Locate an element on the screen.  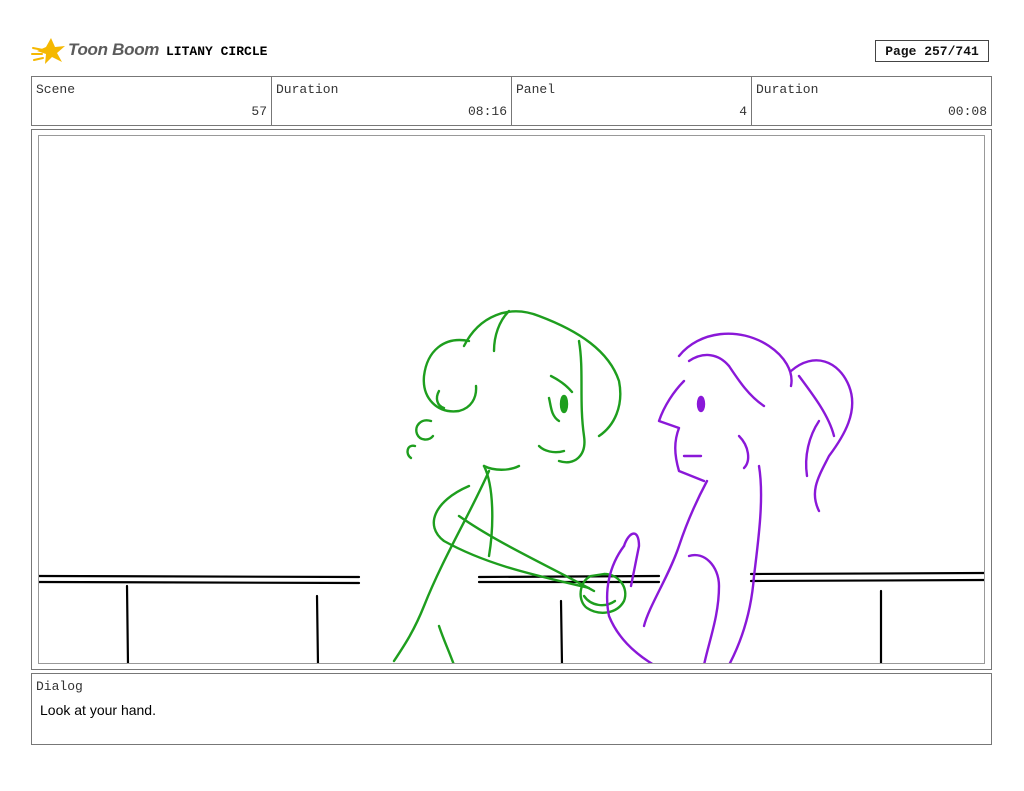
page-indicator: Page 257/741 is located at coordinates (932, 51).